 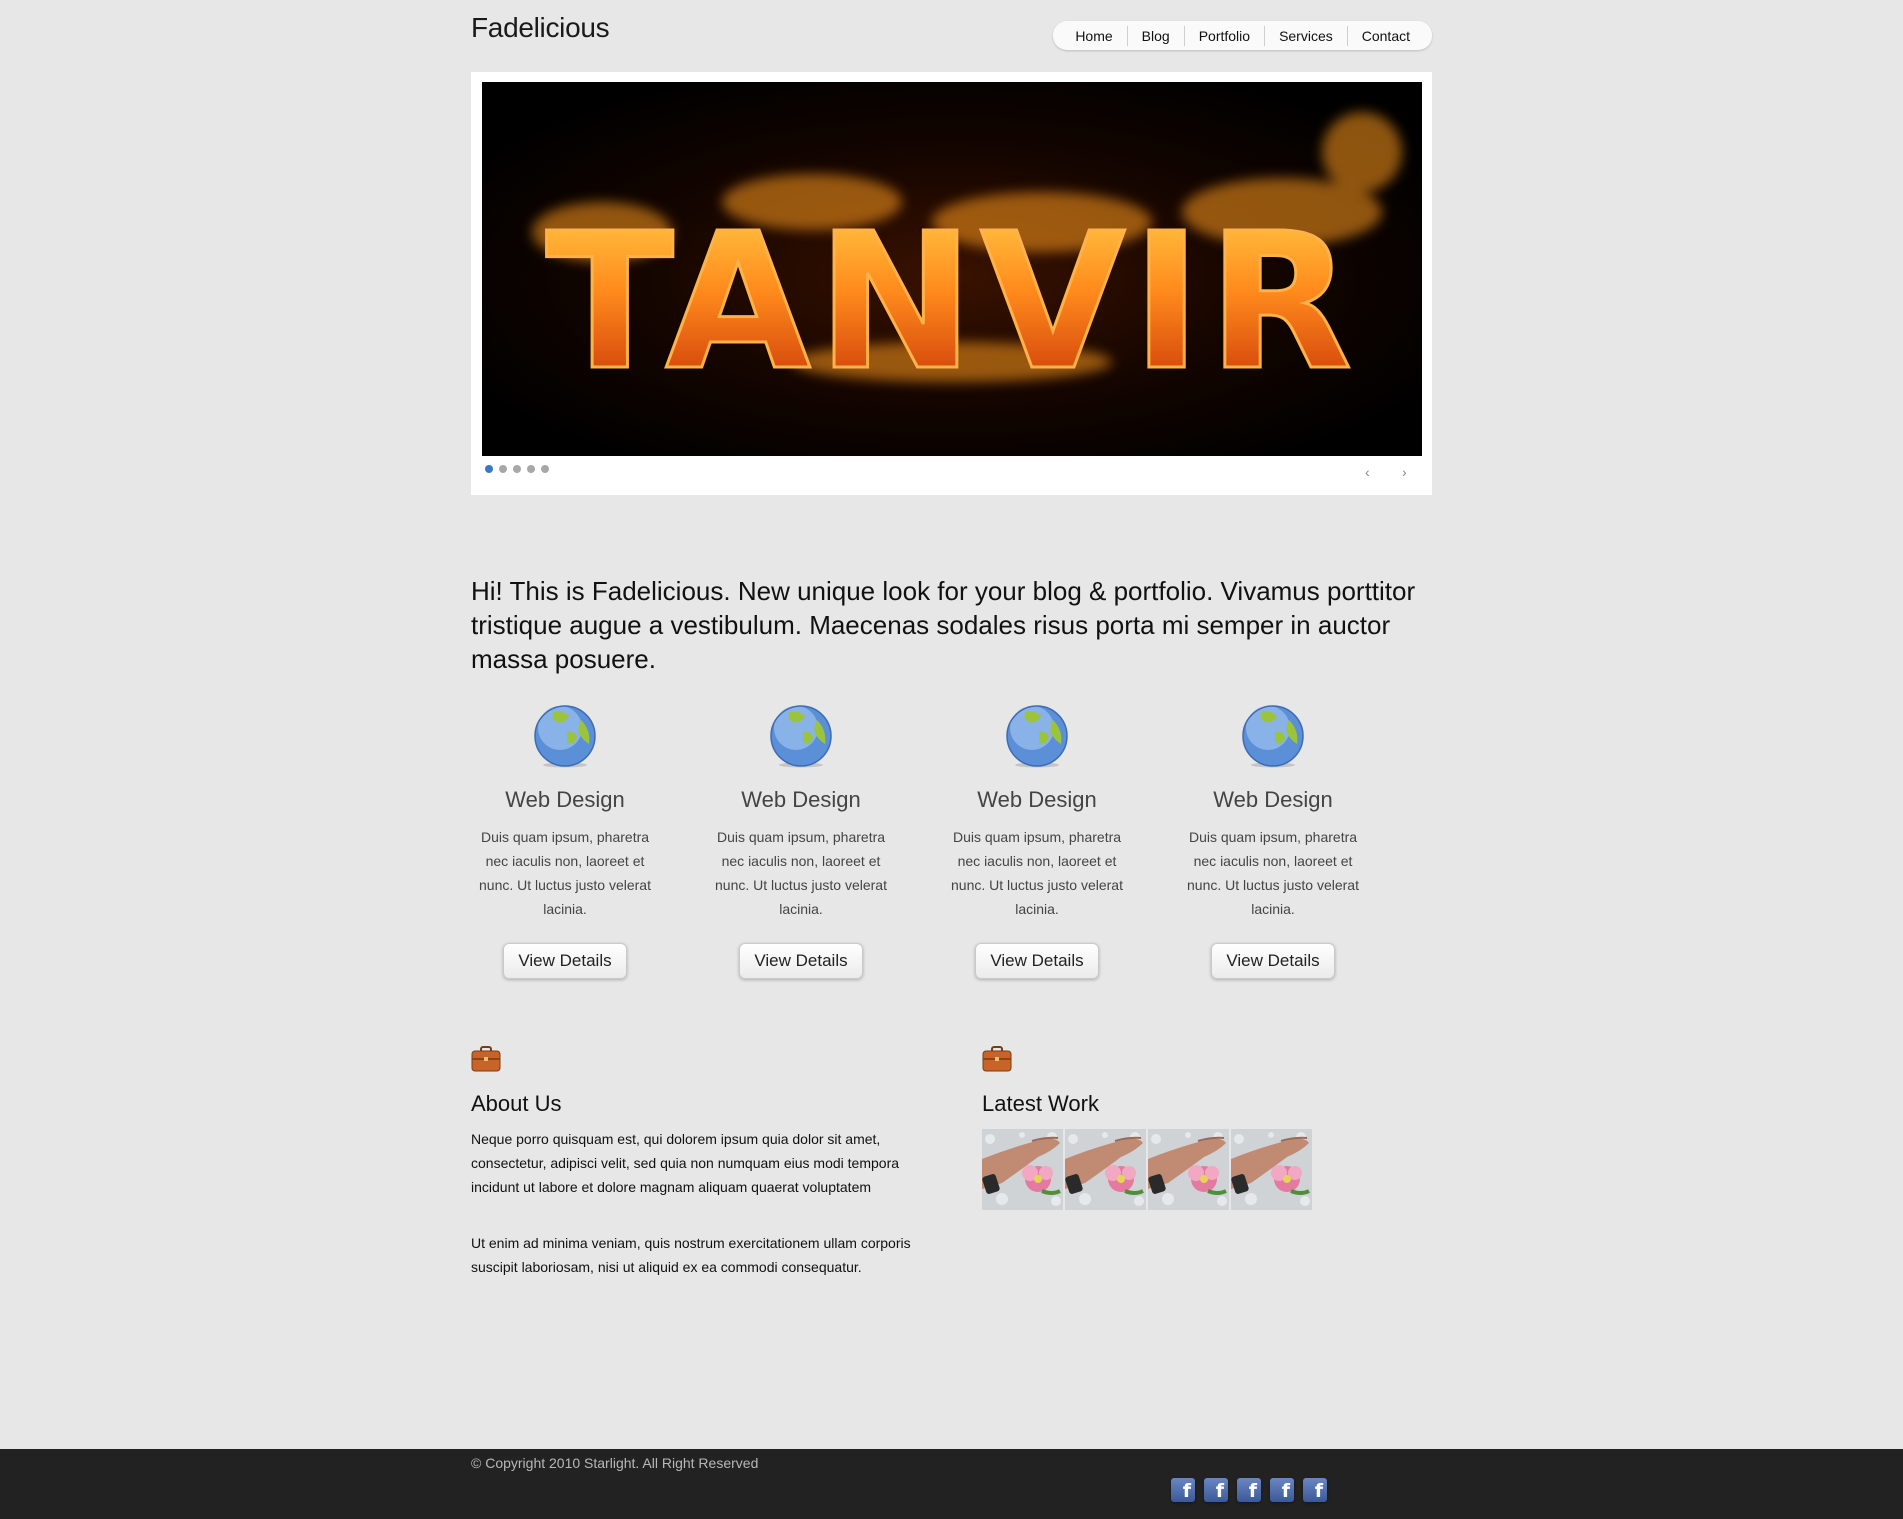 I want to click on main-nav: Home Blog Portfolio Services Contact, so click(x=1242, y=35).